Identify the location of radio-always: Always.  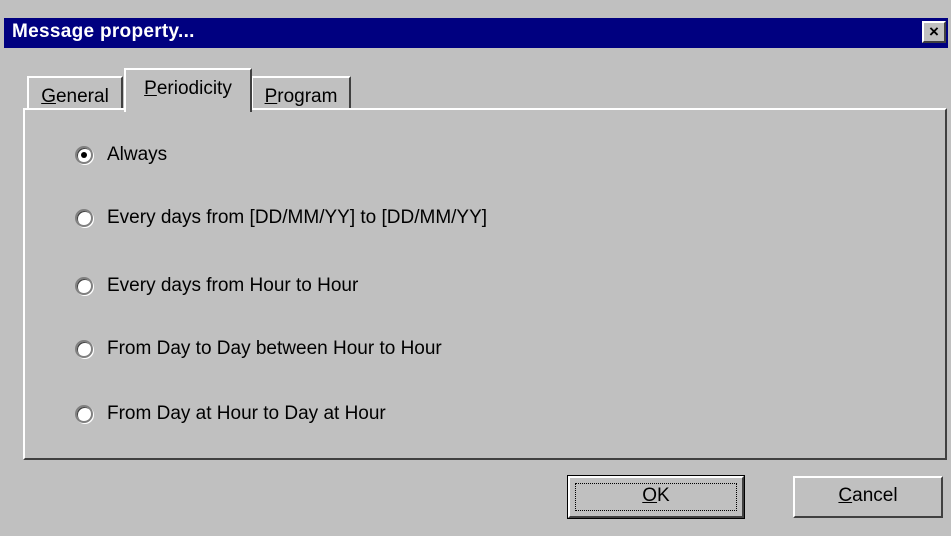
(121, 155).